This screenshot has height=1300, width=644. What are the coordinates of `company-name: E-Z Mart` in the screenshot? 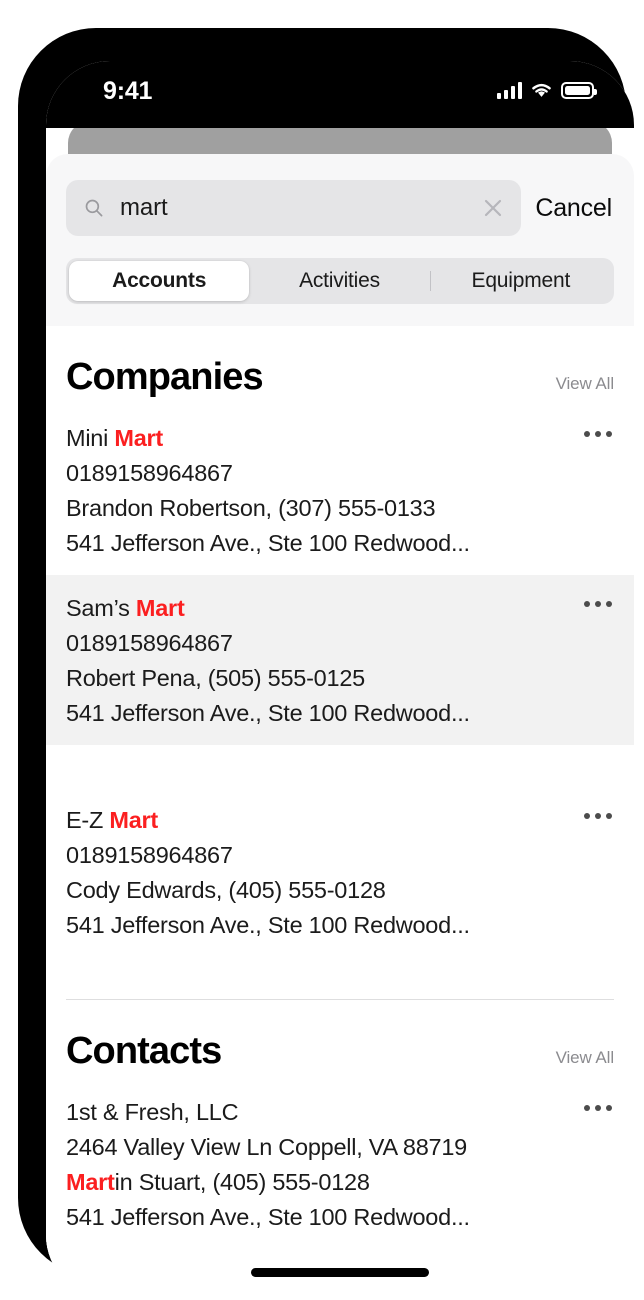 It's located at (340, 820).